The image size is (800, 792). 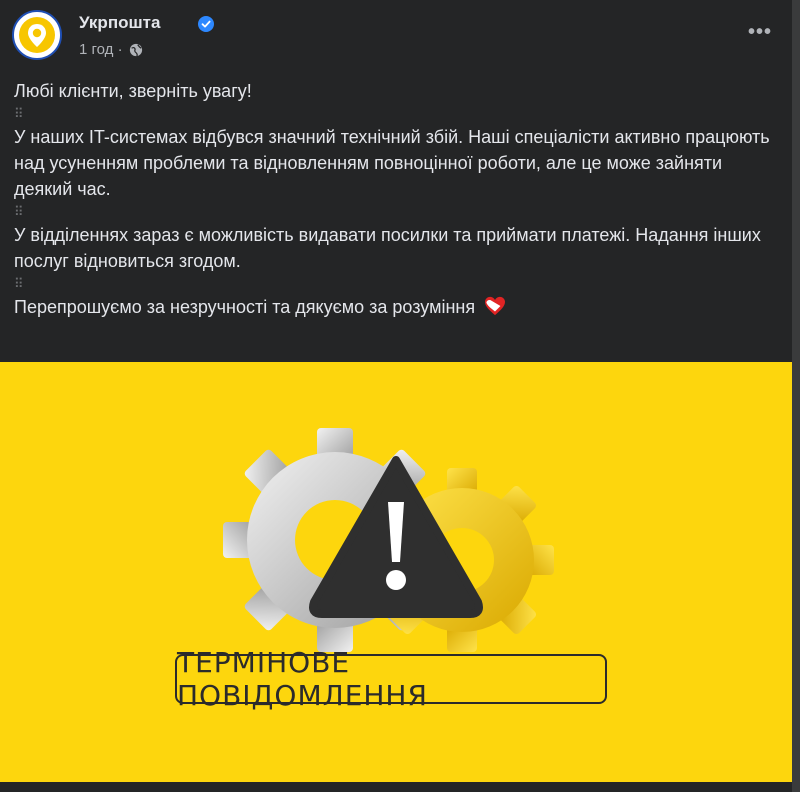 I want to click on urgent-notice-label: ТЕРМІНОВЕ ПОВІДОМЛЕННЯ, so click(x=391, y=679).